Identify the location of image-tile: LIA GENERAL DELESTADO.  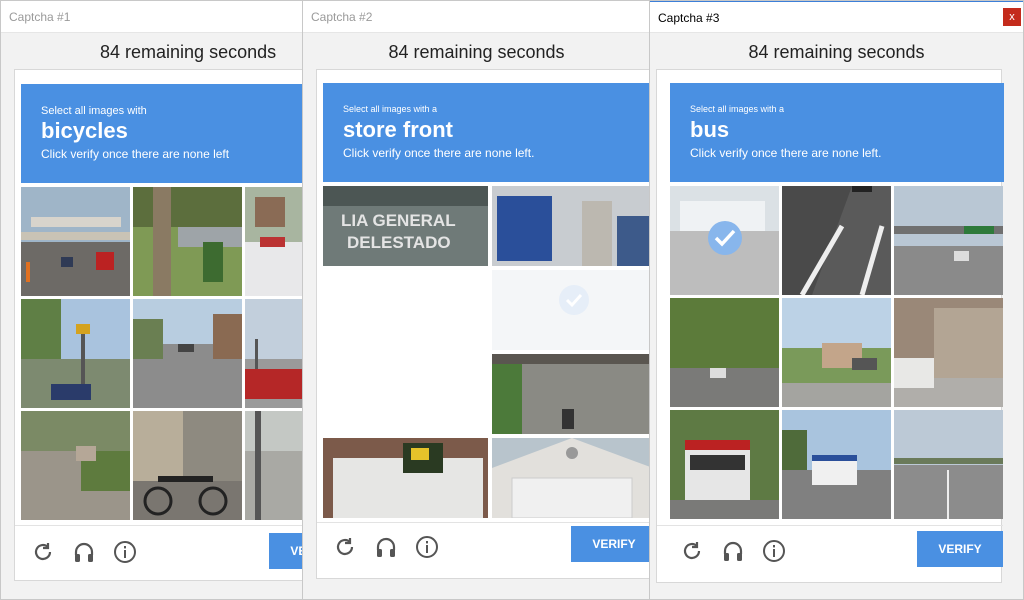
(405, 226).